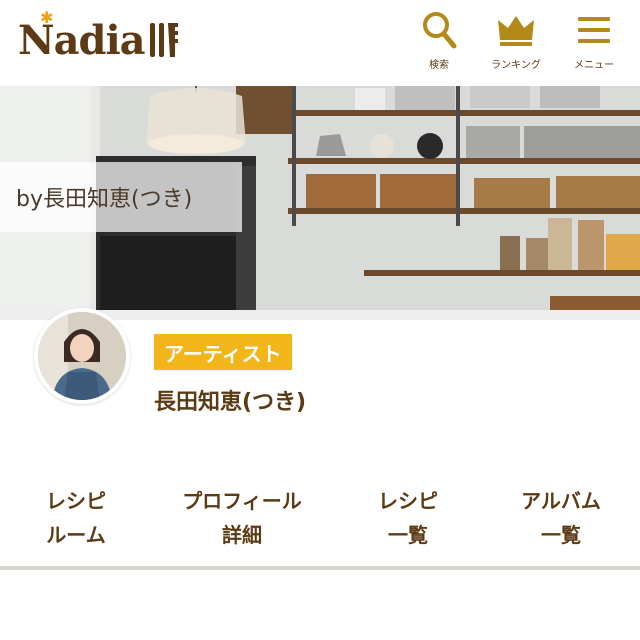  Describe the element at coordinates (320, 568) in the screenshot. I see `tabs-divider` at that location.